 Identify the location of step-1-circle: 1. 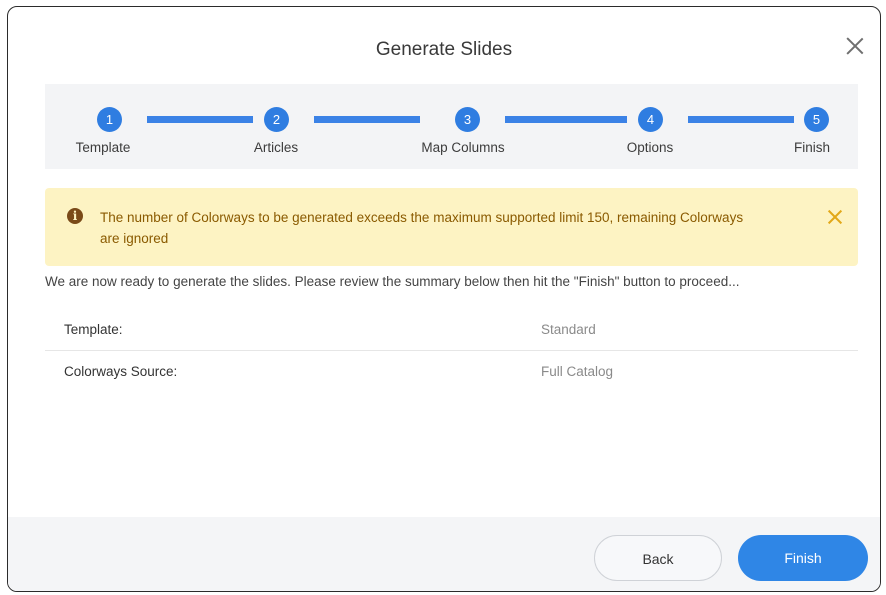
(109, 119).